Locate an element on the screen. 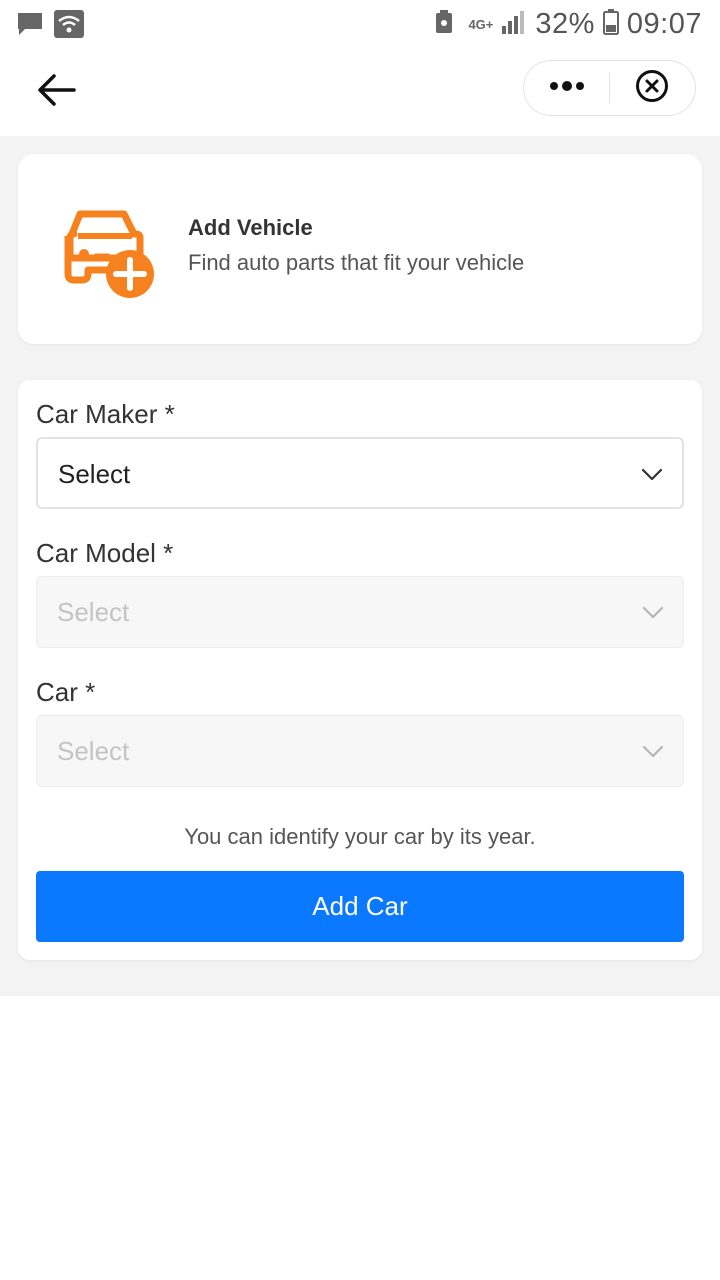 Image resolution: width=720 pixels, height=1280 pixels. more-button is located at coordinates (566, 88).